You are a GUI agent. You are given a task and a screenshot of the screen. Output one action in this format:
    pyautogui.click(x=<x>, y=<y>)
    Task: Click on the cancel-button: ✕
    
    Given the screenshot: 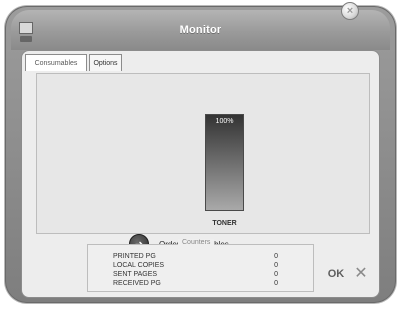 What is the action you would take?
    pyautogui.click(x=361, y=274)
    